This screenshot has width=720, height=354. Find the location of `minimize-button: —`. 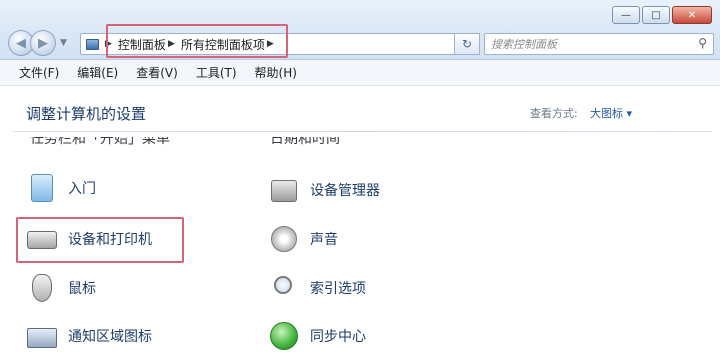

minimize-button: — is located at coordinates (626, 15).